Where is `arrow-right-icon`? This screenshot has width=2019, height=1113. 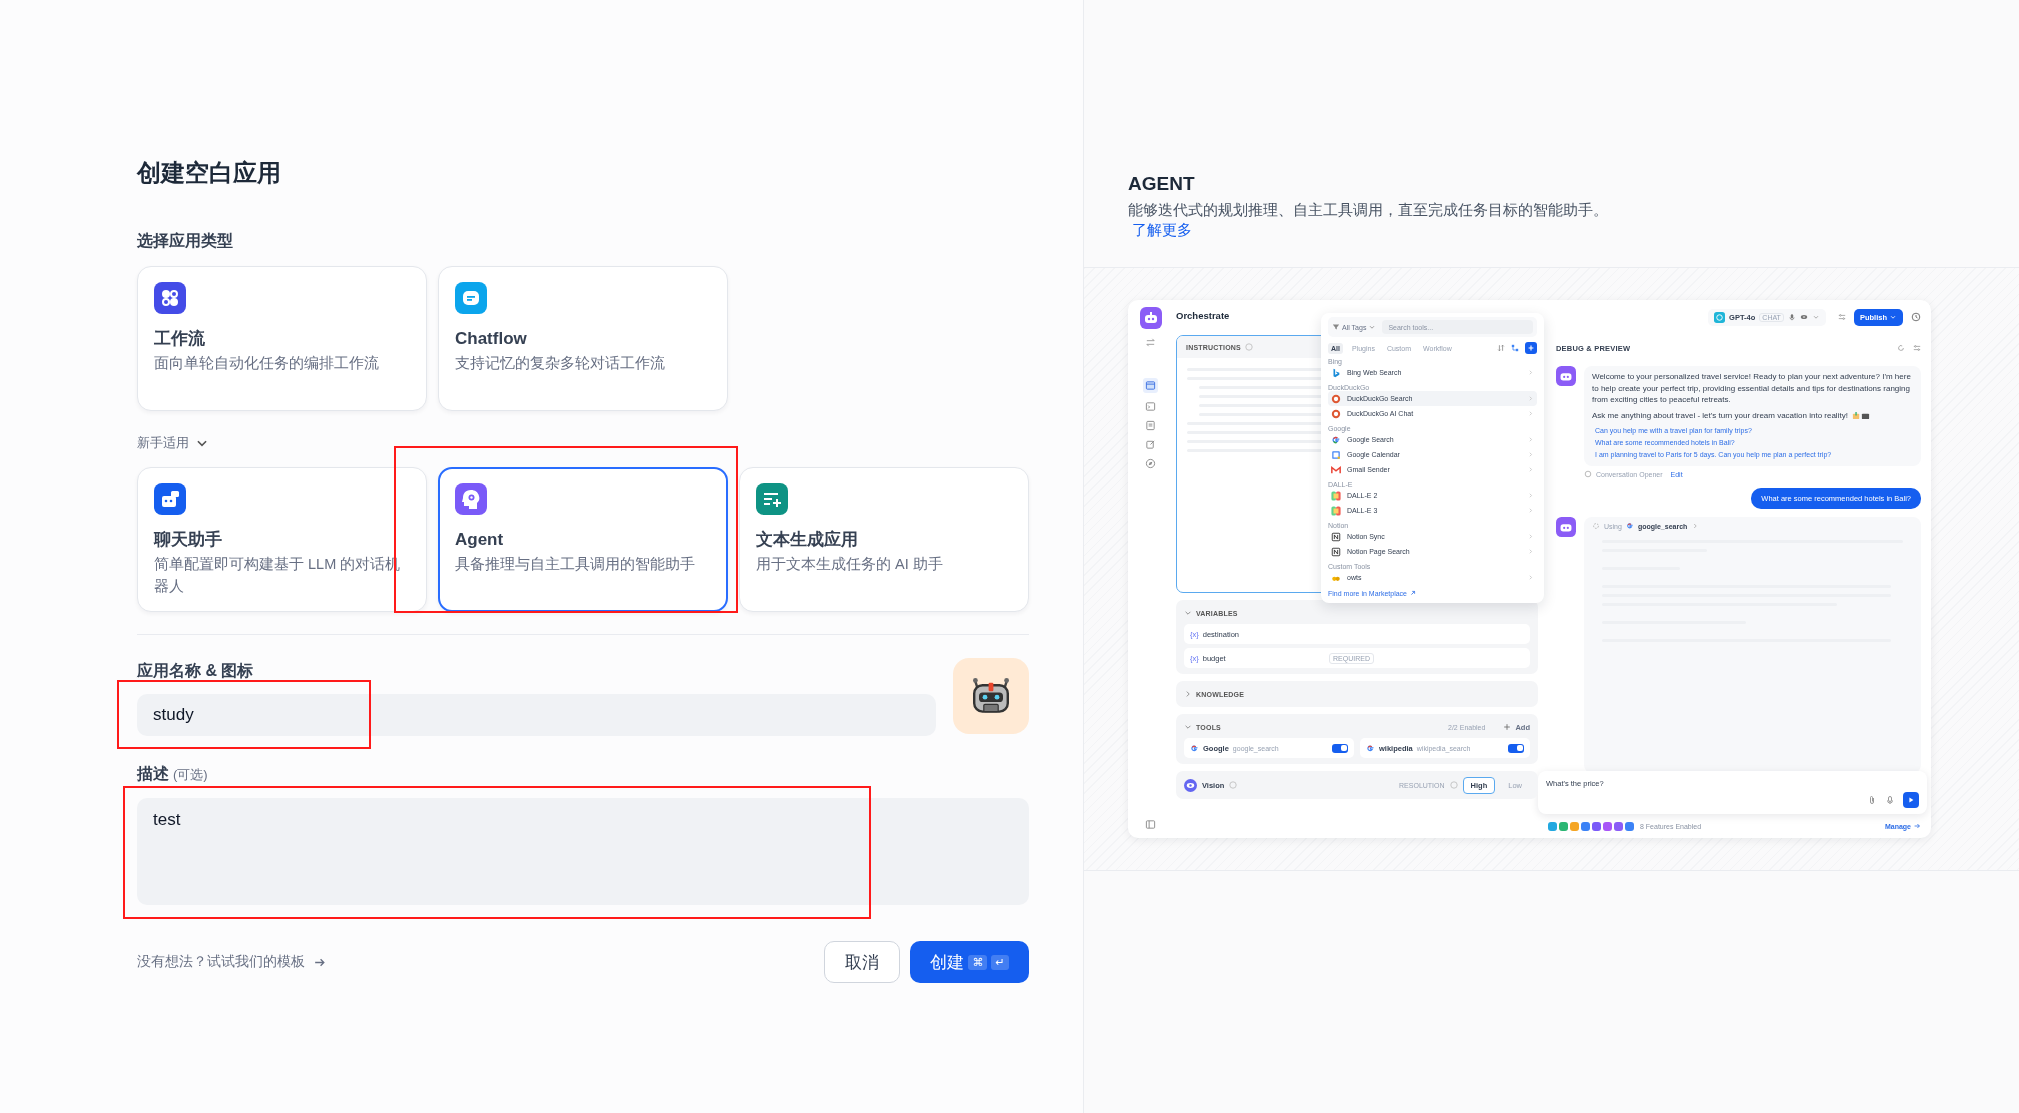
arrow-right-icon is located at coordinates (1917, 826).